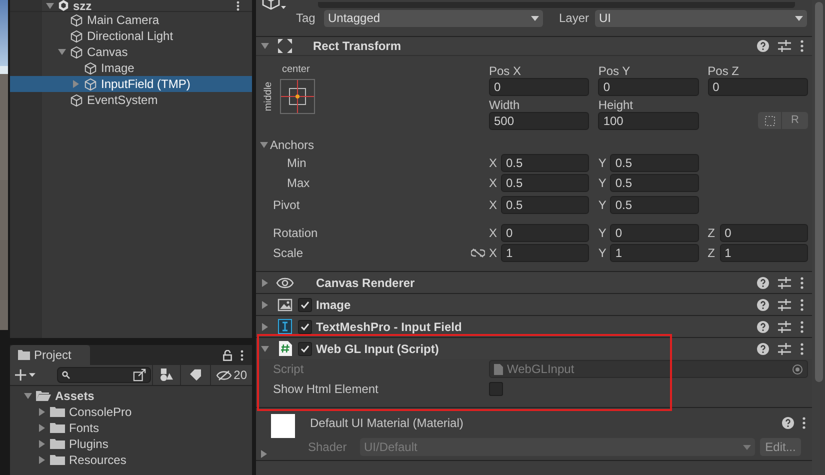  What do you see at coordinates (298, 183) in the screenshot?
I see `property-label: Max` at bounding box center [298, 183].